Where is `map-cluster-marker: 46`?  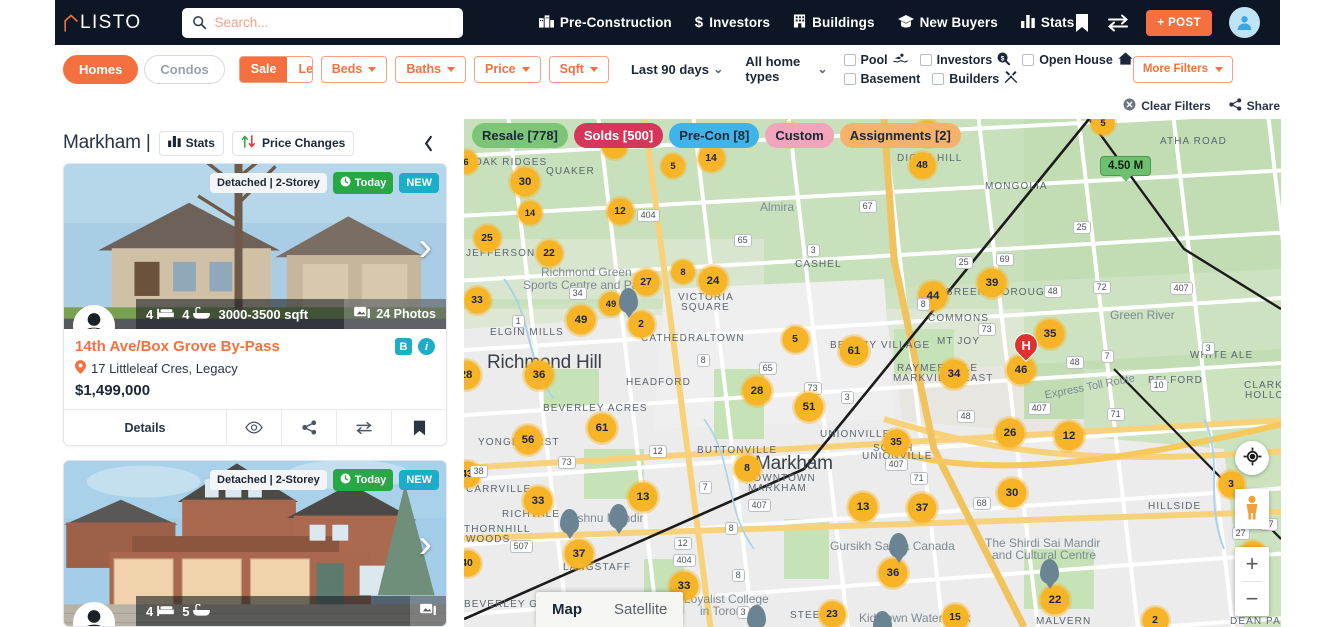
map-cluster-marker: 46 is located at coordinates (1021, 370).